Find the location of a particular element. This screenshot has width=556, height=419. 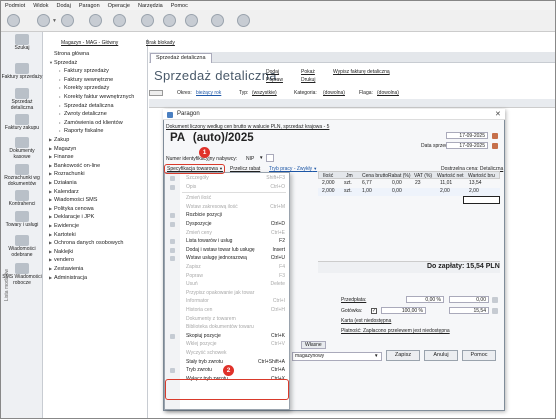

module-faktury-zakupu: Faktury zakupu is located at coordinates (22, 123).